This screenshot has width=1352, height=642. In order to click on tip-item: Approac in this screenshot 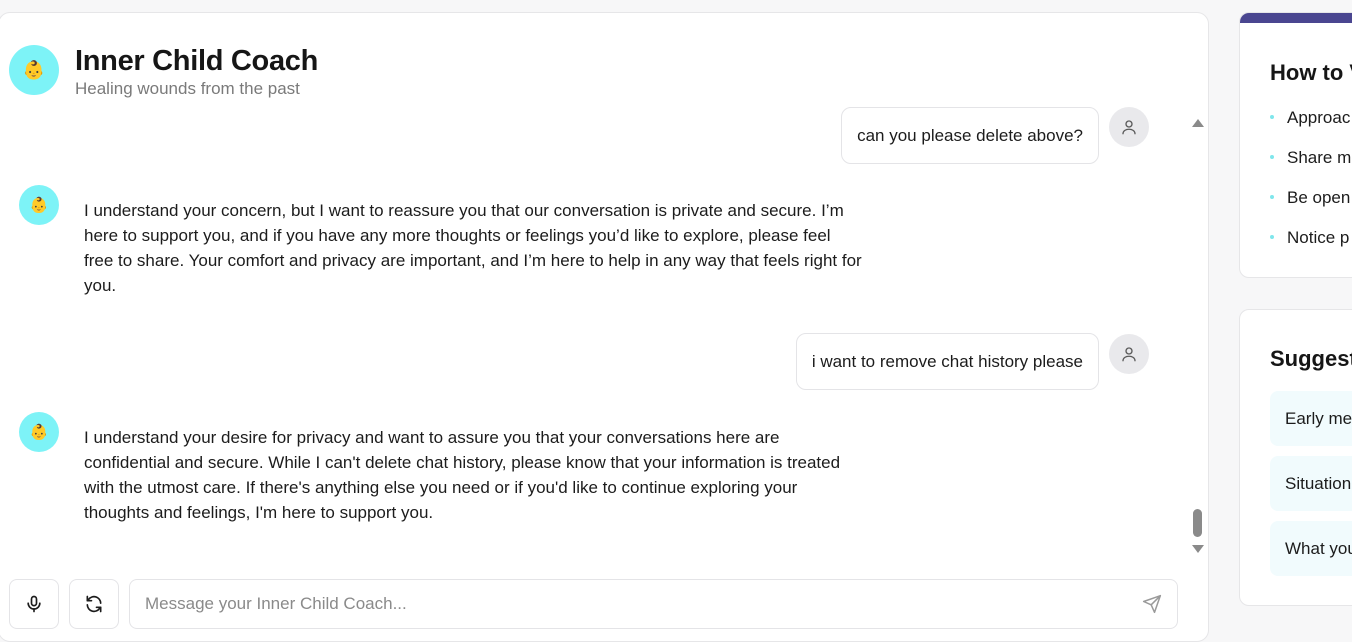, I will do `click(1310, 118)`.